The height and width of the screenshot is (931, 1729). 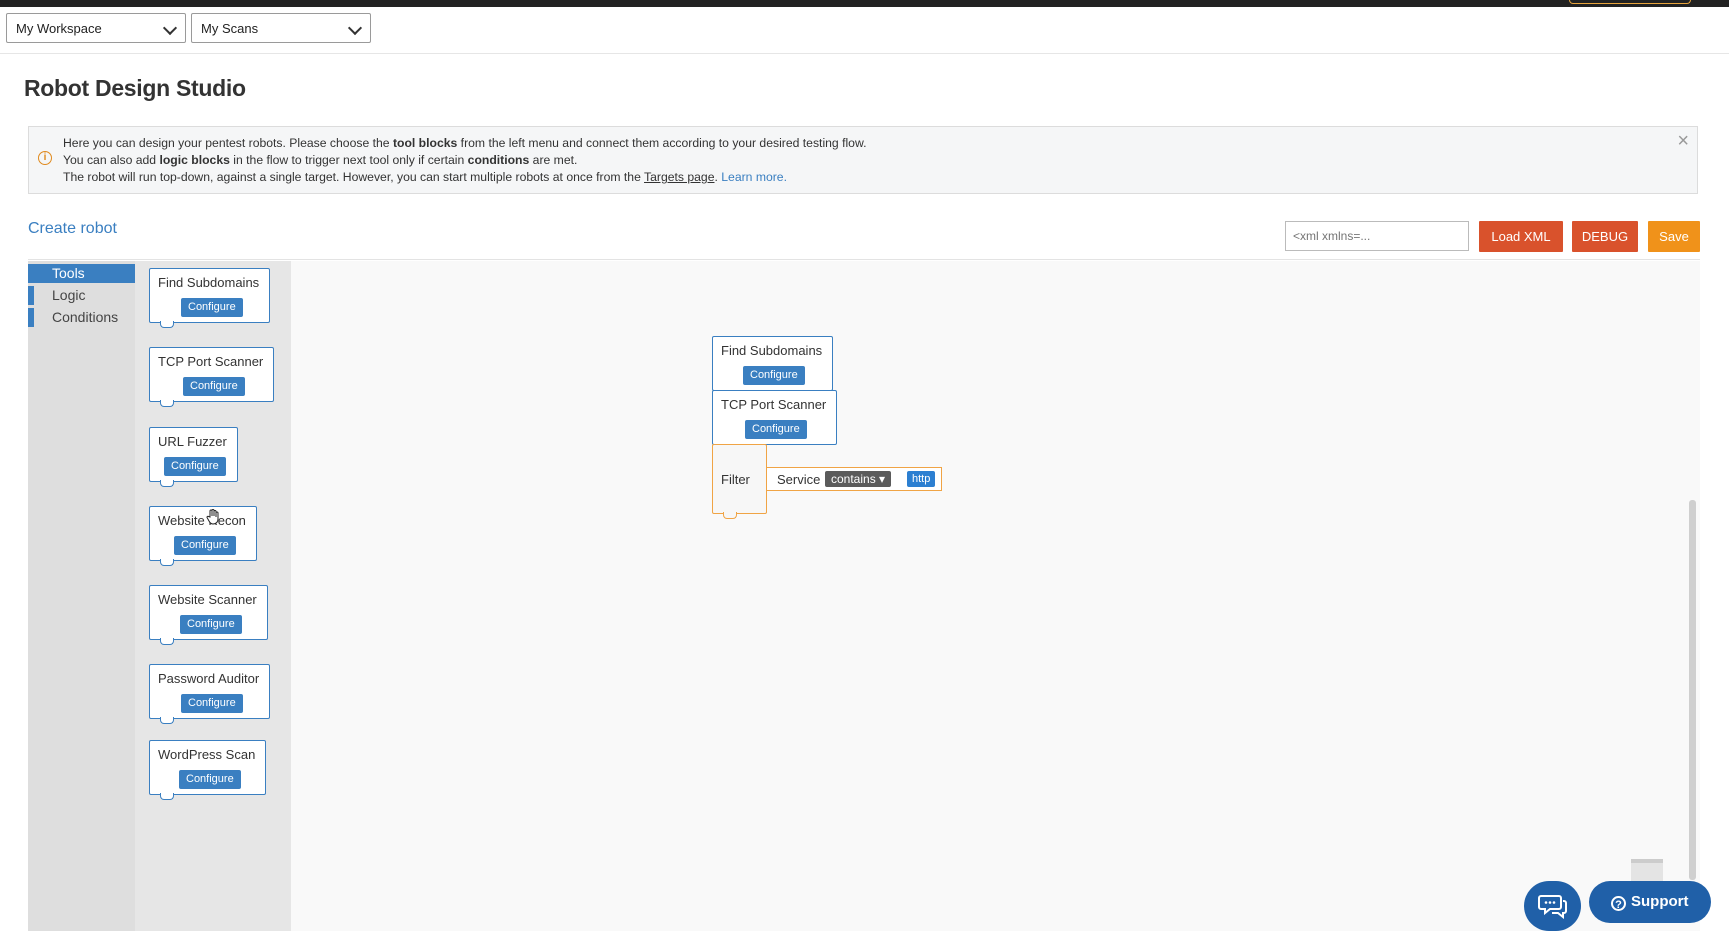 I want to click on workspace-select-value: My Workspace, so click(x=59, y=28).